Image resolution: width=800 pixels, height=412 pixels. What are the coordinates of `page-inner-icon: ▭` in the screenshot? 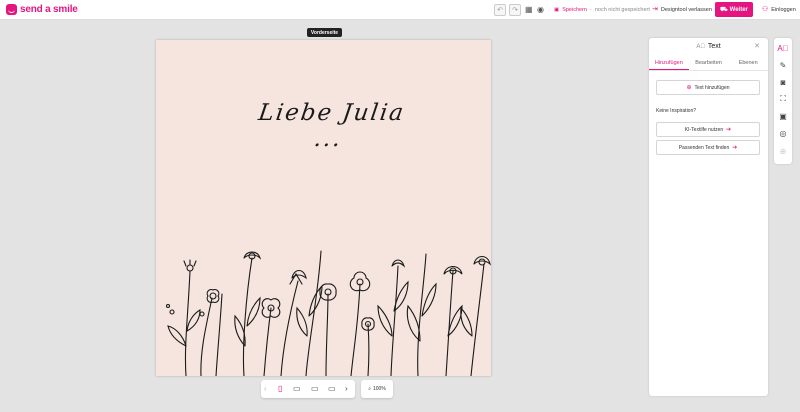 It's located at (315, 389).